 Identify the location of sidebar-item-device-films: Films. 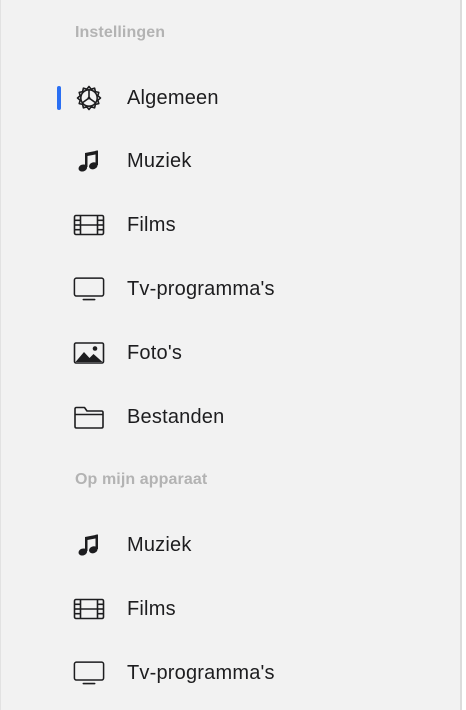
(230, 609).